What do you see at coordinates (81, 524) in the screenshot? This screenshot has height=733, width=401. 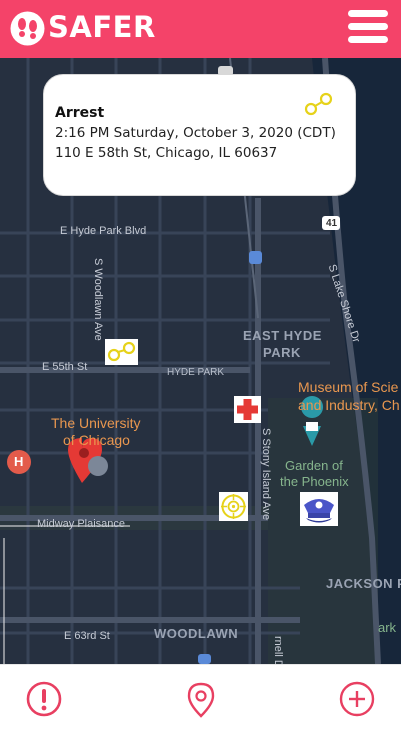 I see `label-midway-plaisance: Midway Plaisance` at bounding box center [81, 524].